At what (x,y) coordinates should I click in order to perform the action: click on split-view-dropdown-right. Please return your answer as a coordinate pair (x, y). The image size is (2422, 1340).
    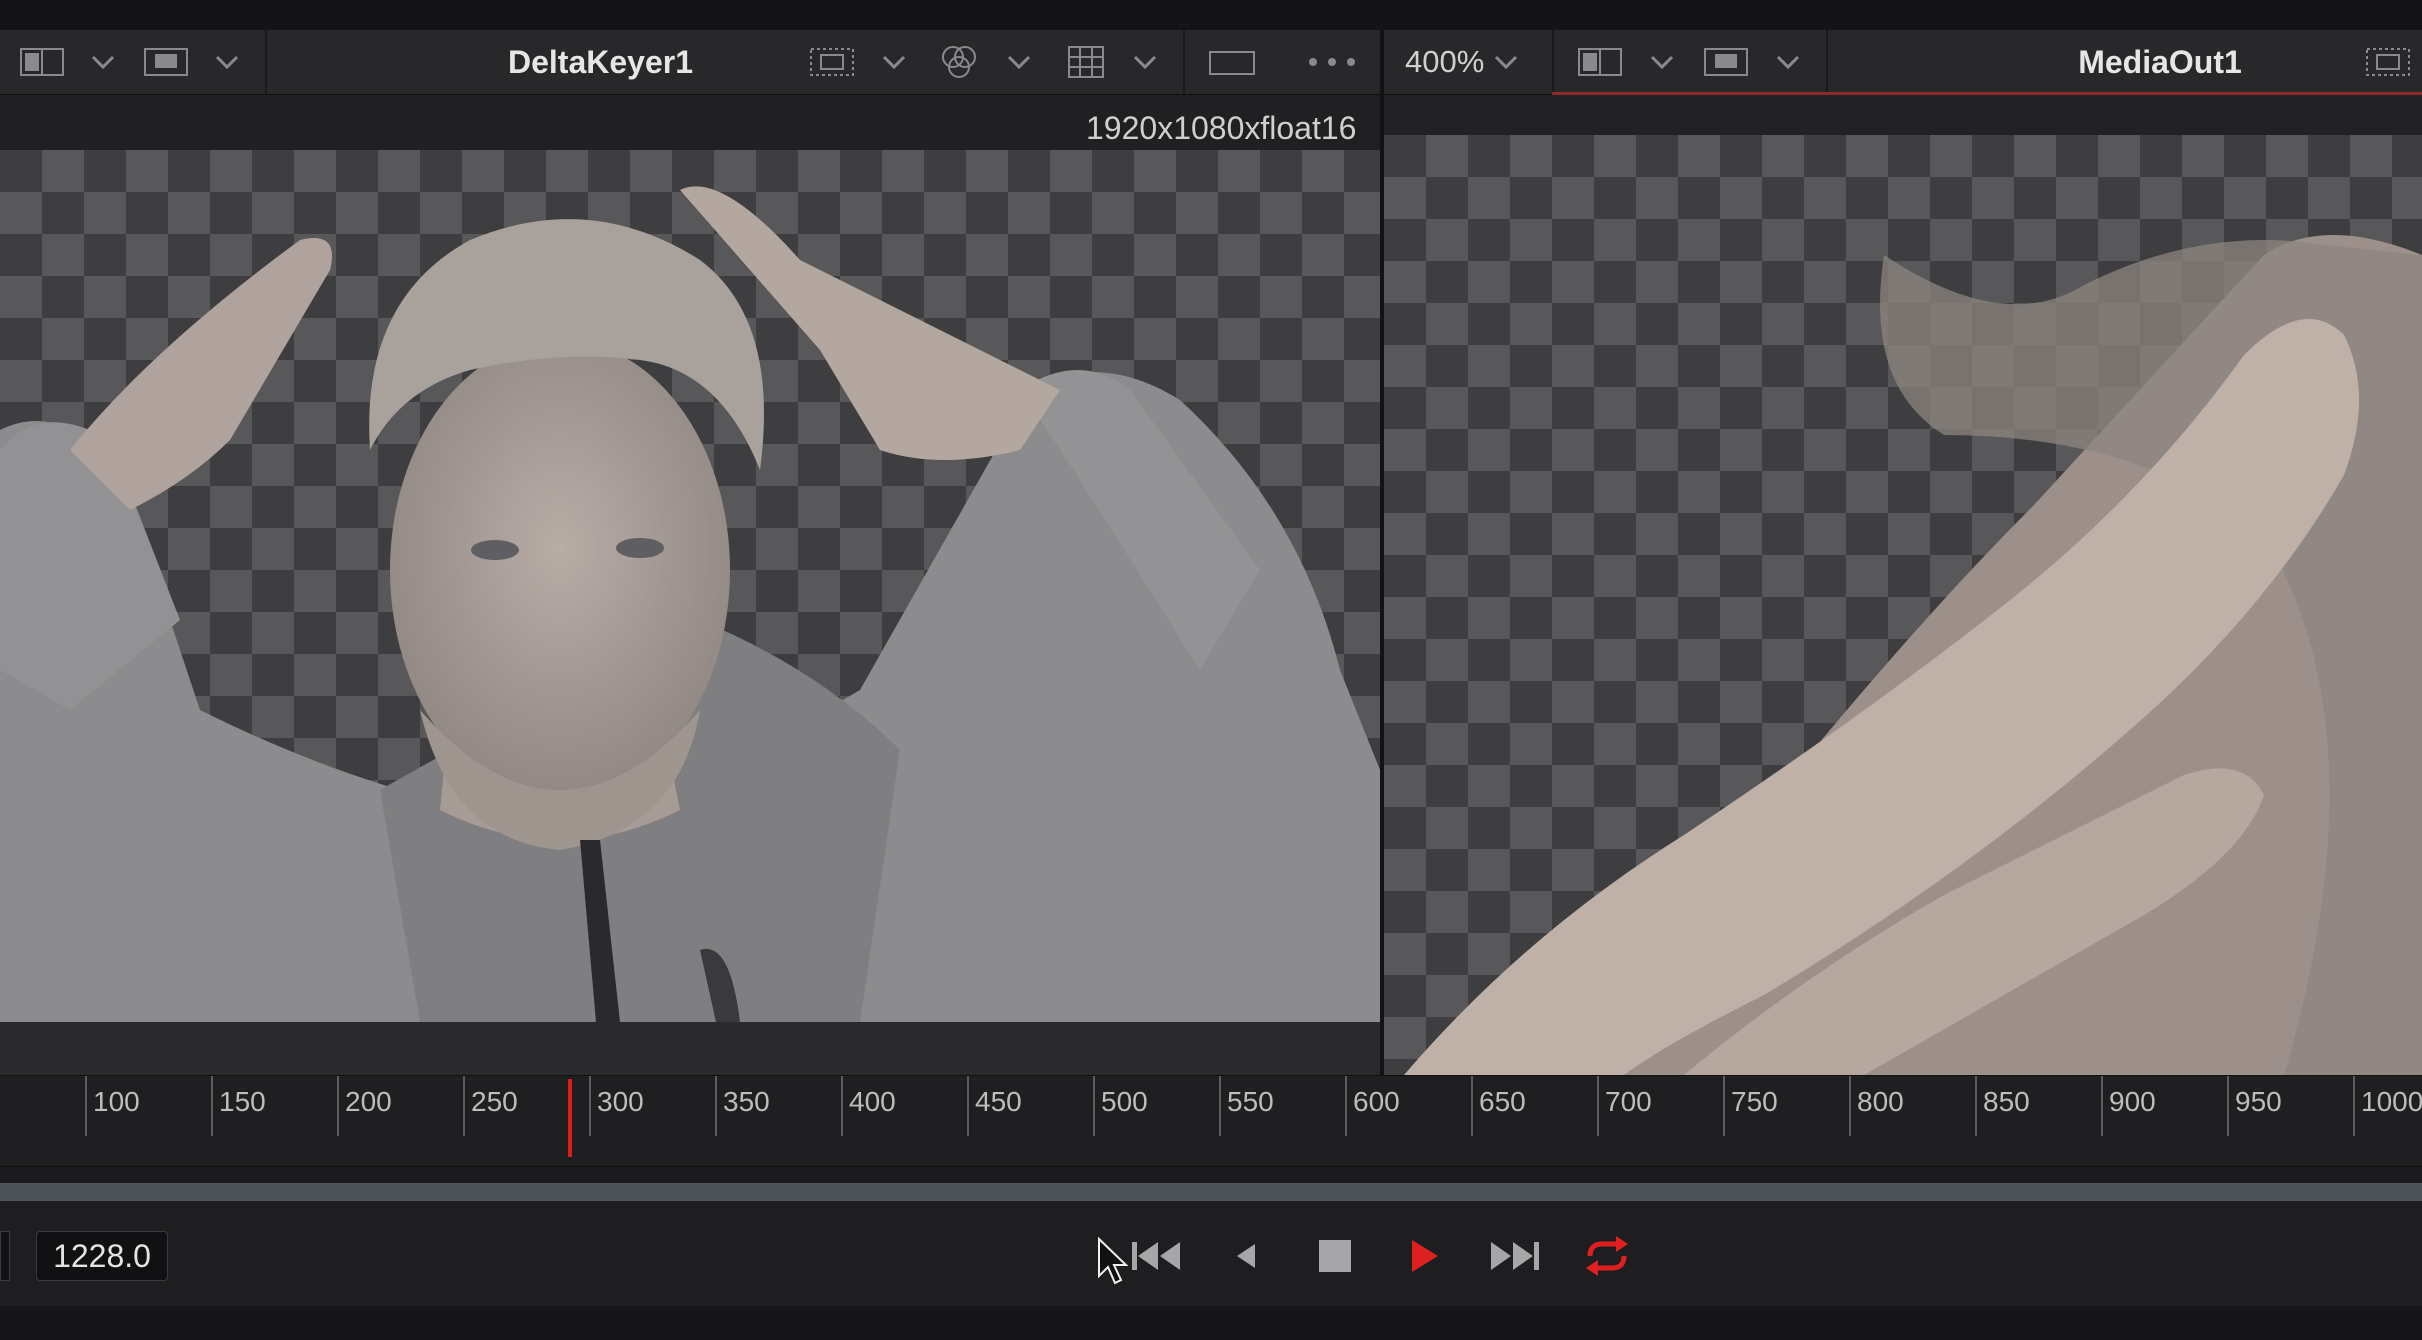
    Looking at the image, I should click on (1662, 62).